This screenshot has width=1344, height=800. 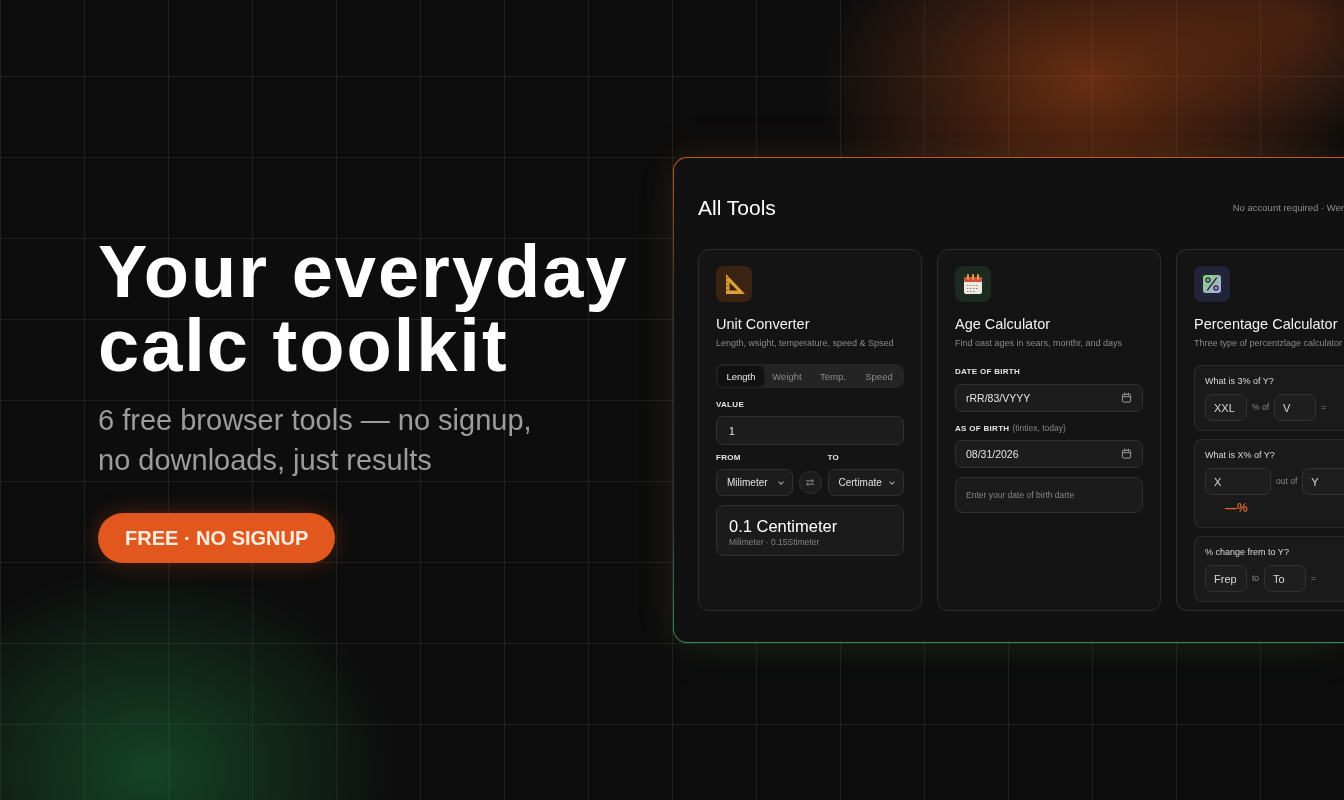 What do you see at coordinates (1260, 407) in the screenshot?
I see `operator-label: % of` at bounding box center [1260, 407].